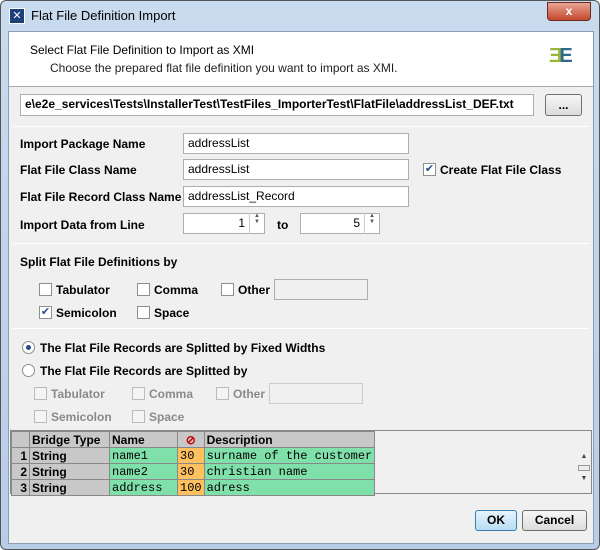  Describe the element at coordinates (316, 393) in the screenshot. I see `rec-other-input` at that location.